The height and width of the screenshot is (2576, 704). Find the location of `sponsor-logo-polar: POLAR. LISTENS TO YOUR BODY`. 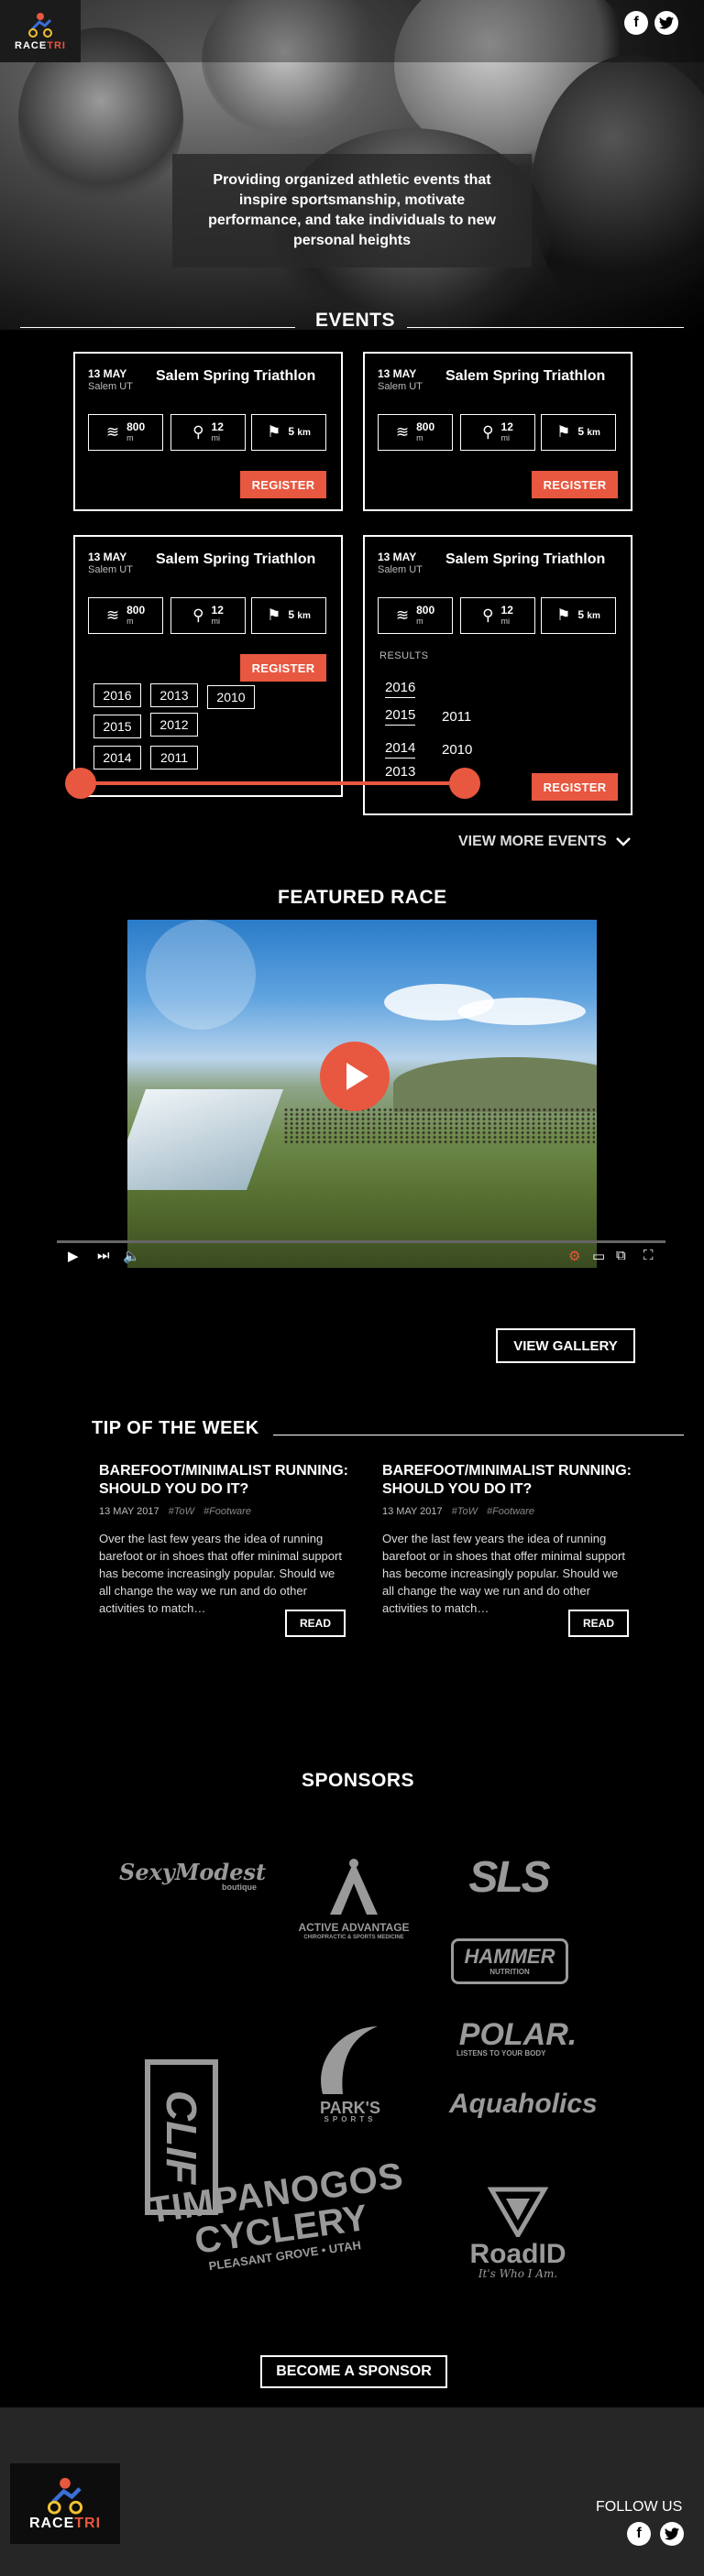

sponsor-logo-polar: POLAR. LISTENS TO YOUR BODY is located at coordinates (518, 2039).